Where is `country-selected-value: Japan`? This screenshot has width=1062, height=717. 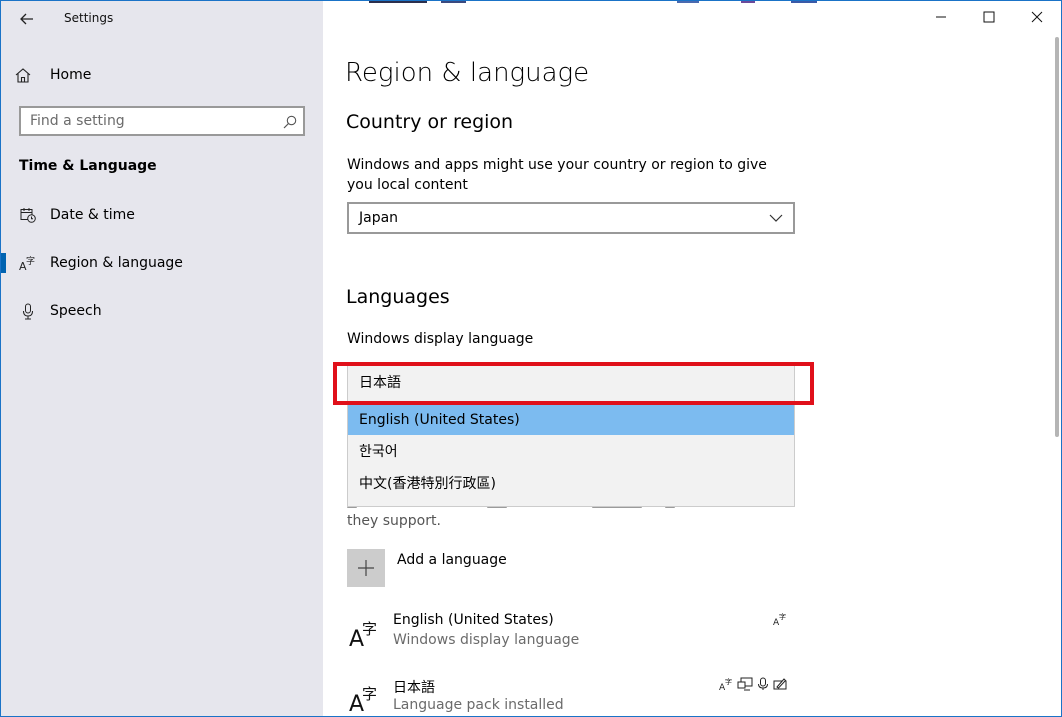
country-selected-value: Japan is located at coordinates (379, 218).